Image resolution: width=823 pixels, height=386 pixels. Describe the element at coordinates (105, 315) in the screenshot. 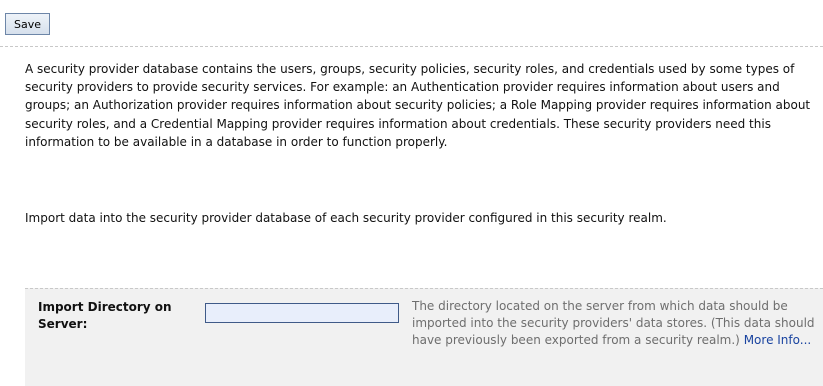

I see `import-directory-label: Import Directory on Server:` at that location.